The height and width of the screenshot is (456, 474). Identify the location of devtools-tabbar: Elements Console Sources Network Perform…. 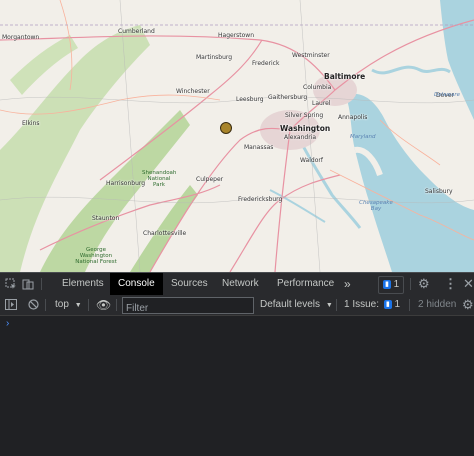
(237, 284).